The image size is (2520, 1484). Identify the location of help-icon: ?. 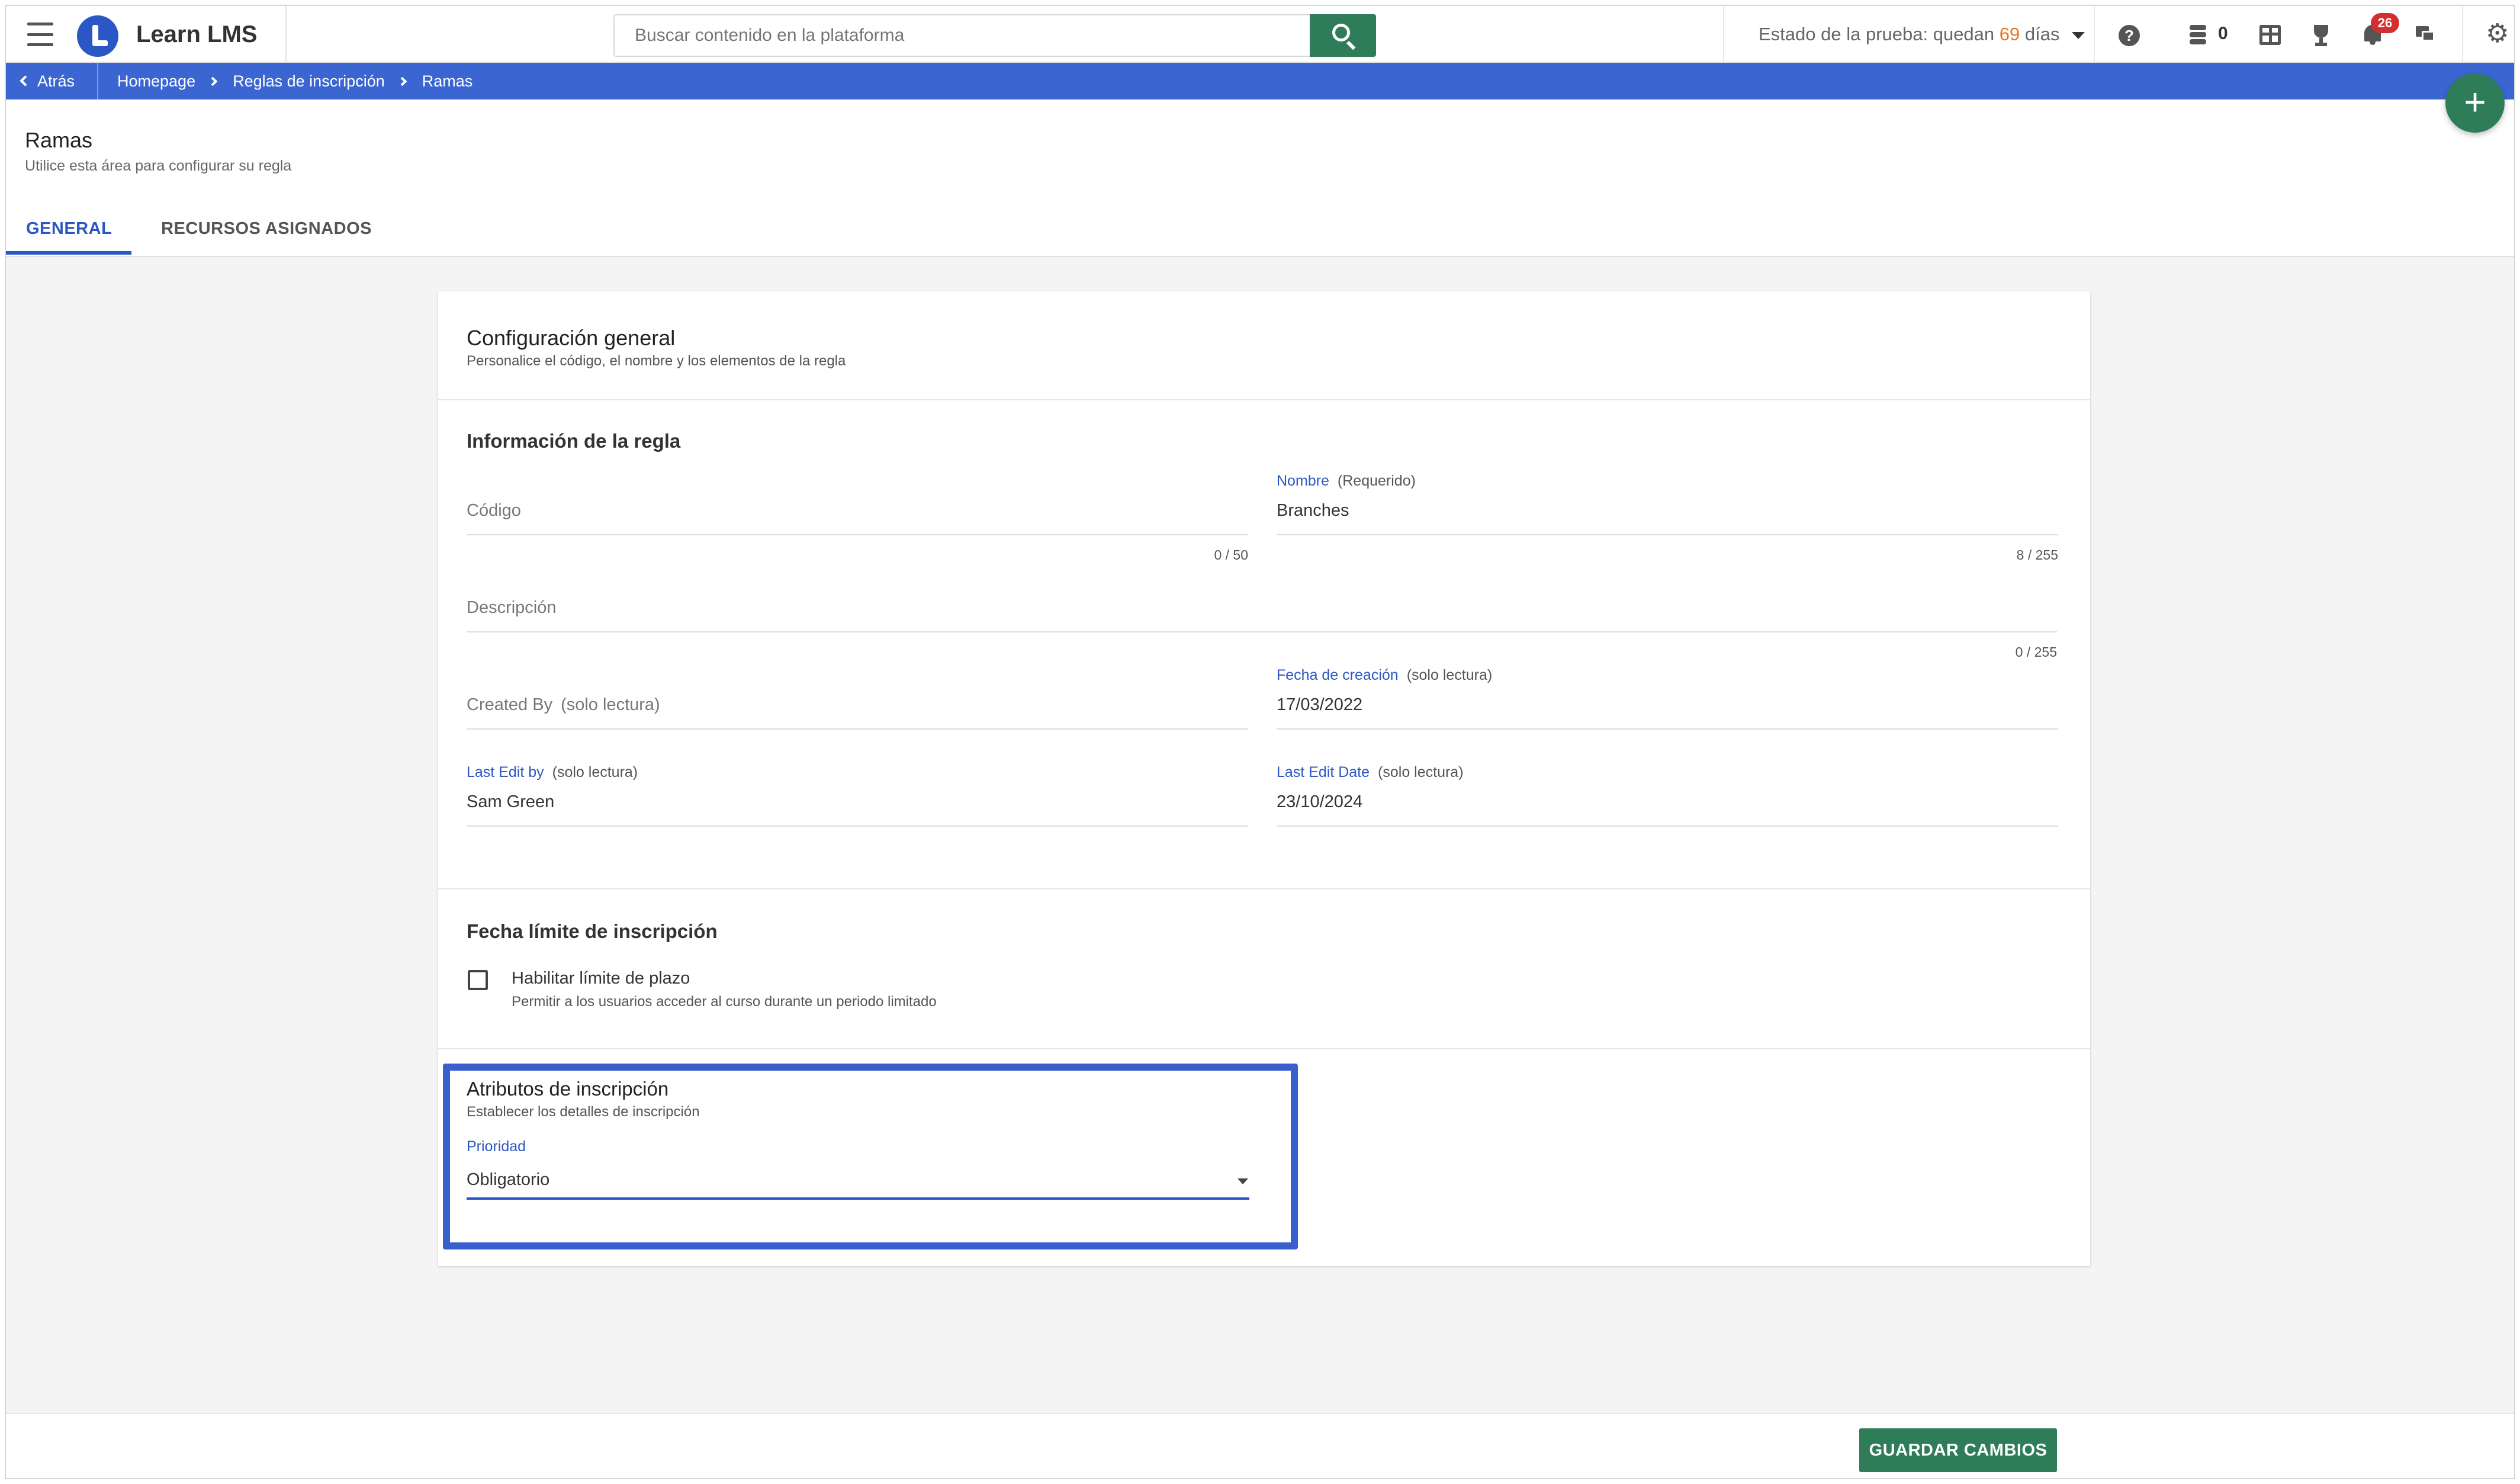
(2129, 35).